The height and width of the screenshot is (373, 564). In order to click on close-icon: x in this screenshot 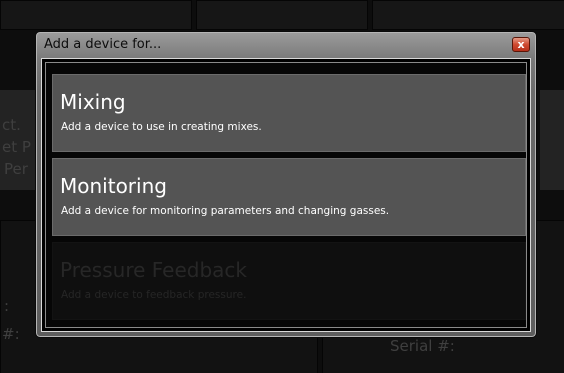, I will do `click(521, 44)`.